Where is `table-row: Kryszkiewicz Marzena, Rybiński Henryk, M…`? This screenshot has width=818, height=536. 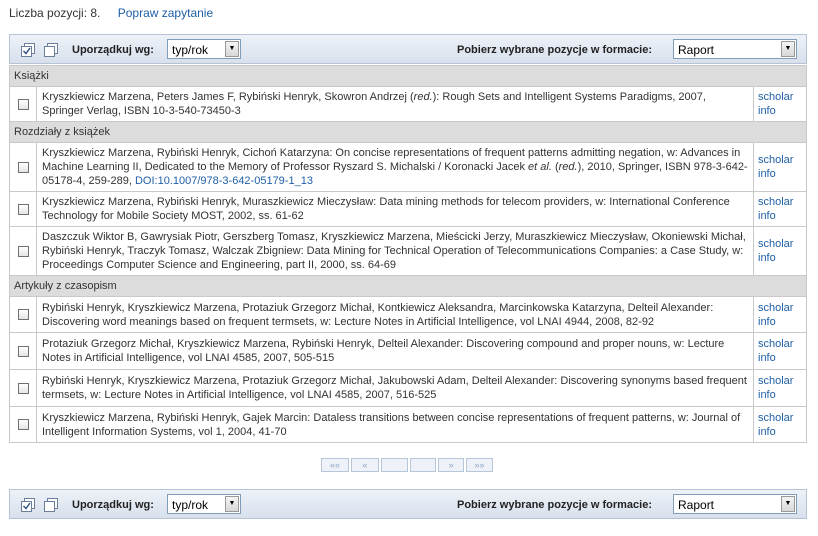 table-row: Kryszkiewicz Marzena, Rybiński Henryk, M… is located at coordinates (408, 209).